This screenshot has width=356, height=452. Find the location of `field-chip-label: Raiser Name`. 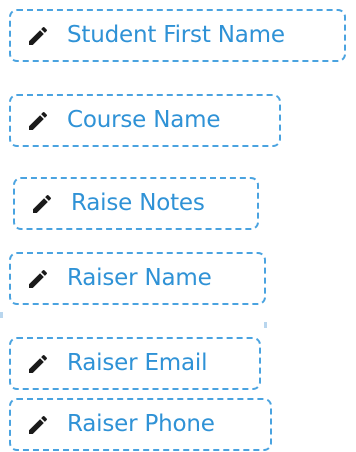

field-chip-label: Raiser Name is located at coordinates (139, 278).